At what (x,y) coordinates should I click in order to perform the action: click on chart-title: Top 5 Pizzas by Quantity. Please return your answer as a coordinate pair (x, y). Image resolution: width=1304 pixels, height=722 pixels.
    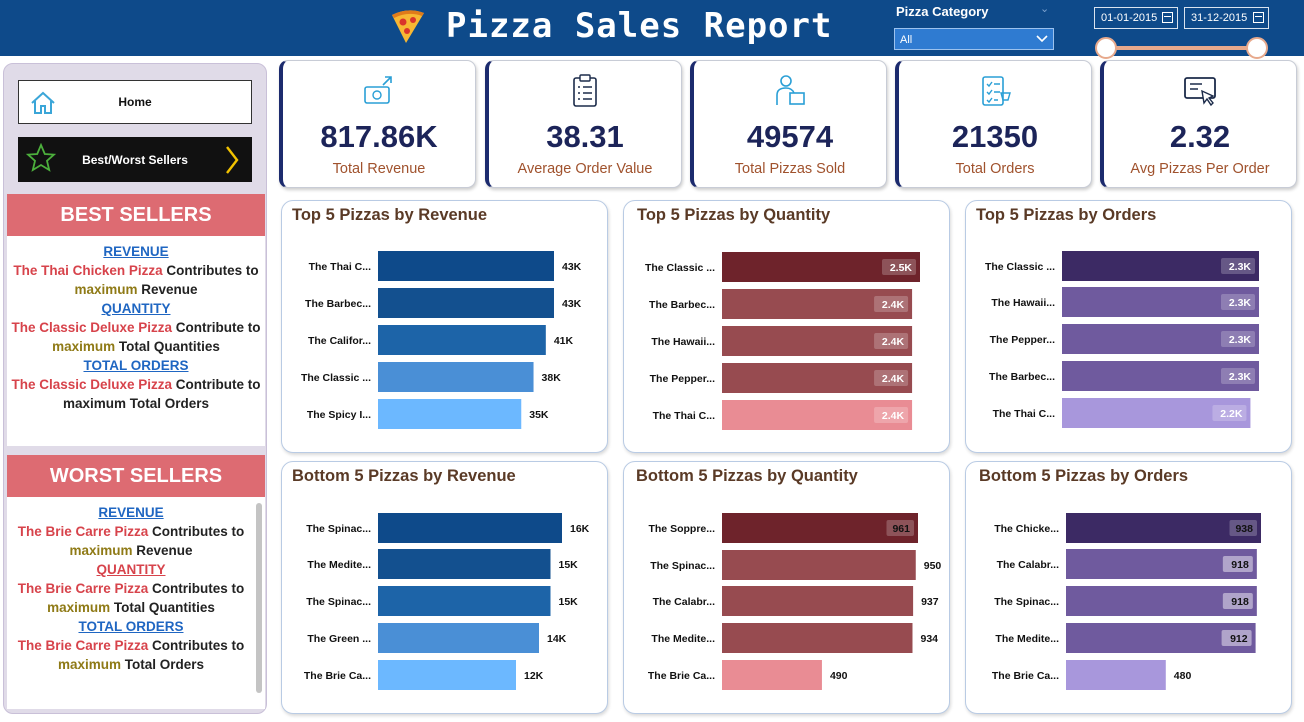
    Looking at the image, I should click on (734, 215).